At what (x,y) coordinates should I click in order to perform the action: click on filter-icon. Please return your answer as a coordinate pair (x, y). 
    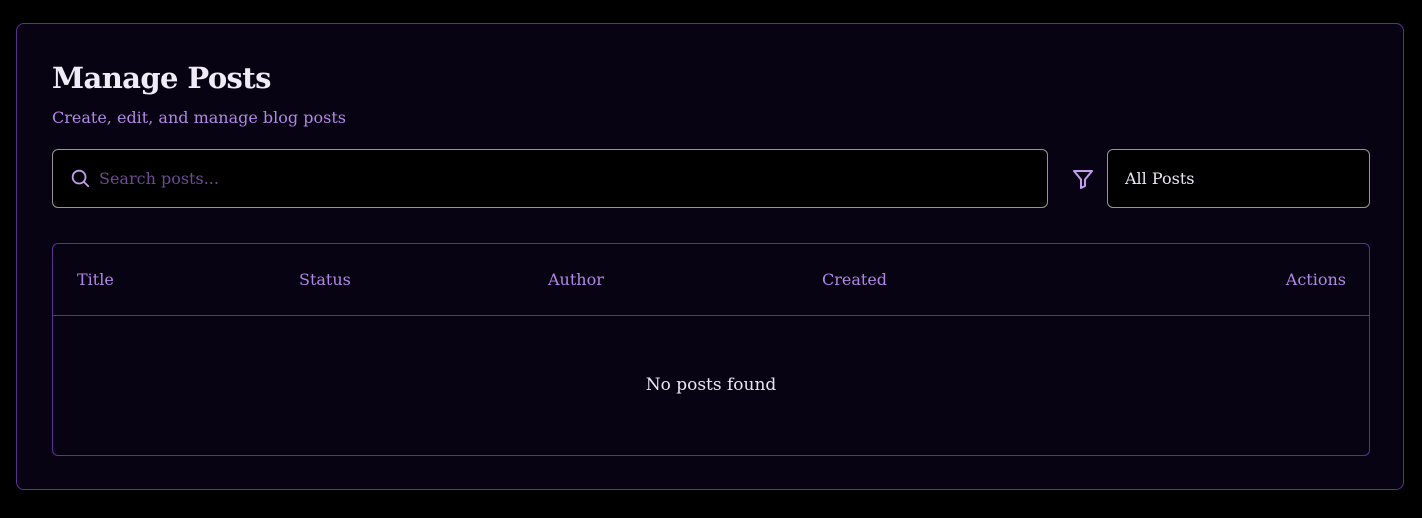
    Looking at the image, I should click on (1083, 179).